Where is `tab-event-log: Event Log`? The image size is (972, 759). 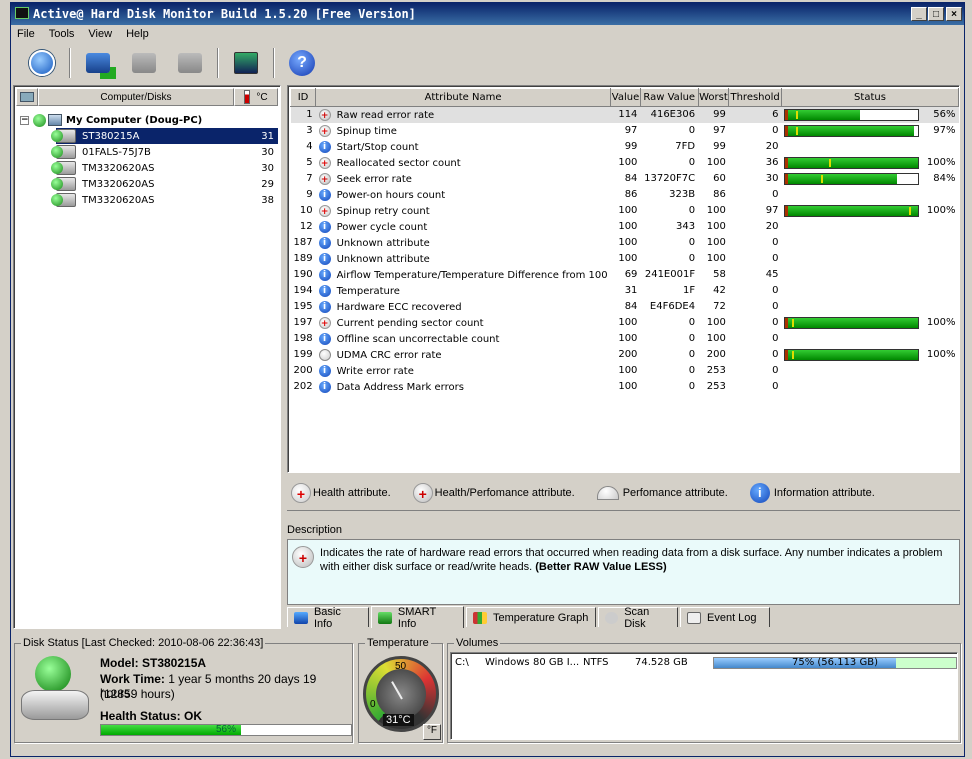
tab-event-log: Event Log is located at coordinates (725, 617).